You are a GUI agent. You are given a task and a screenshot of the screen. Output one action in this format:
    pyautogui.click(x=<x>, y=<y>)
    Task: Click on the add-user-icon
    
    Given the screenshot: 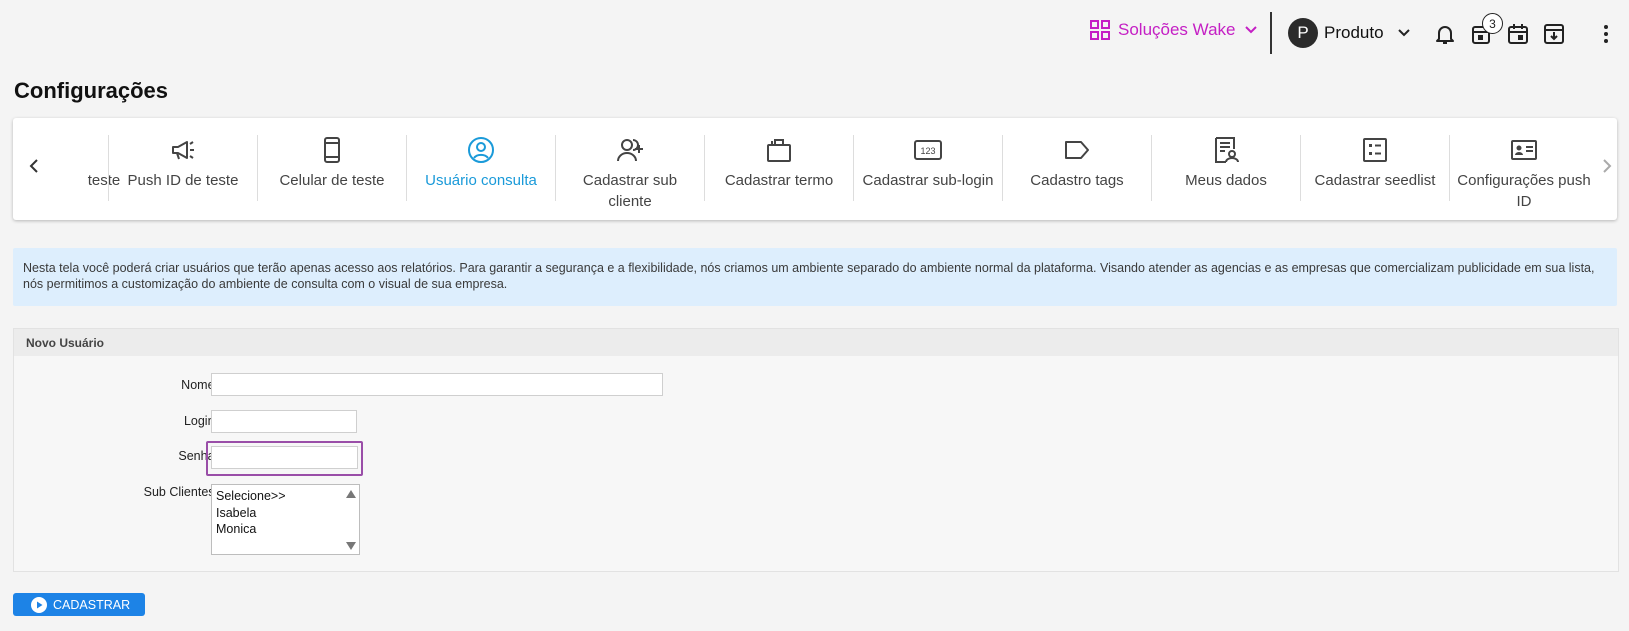 What is the action you would take?
    pyautogui.click(x=630, y=150)
    